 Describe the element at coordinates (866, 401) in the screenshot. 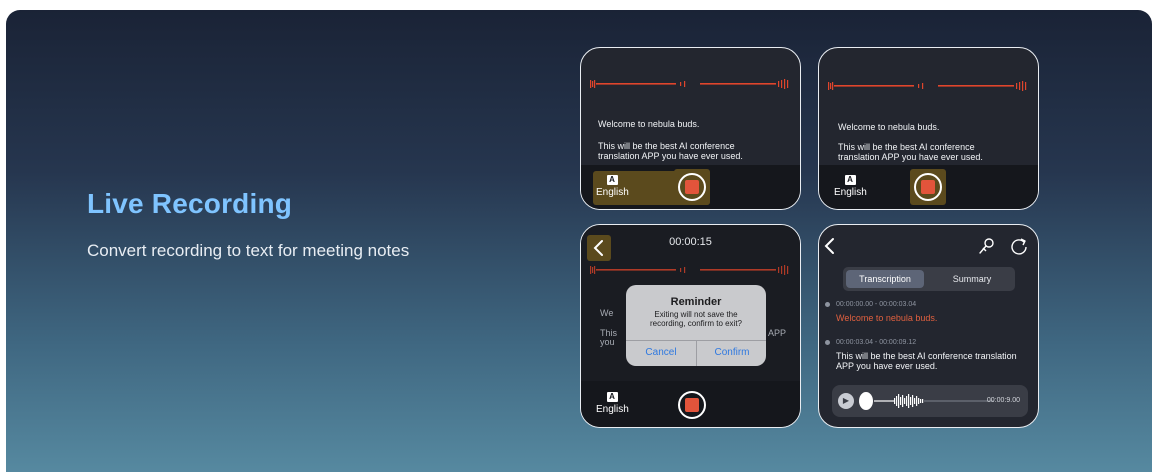

I see `playback-scrubber` at that location.